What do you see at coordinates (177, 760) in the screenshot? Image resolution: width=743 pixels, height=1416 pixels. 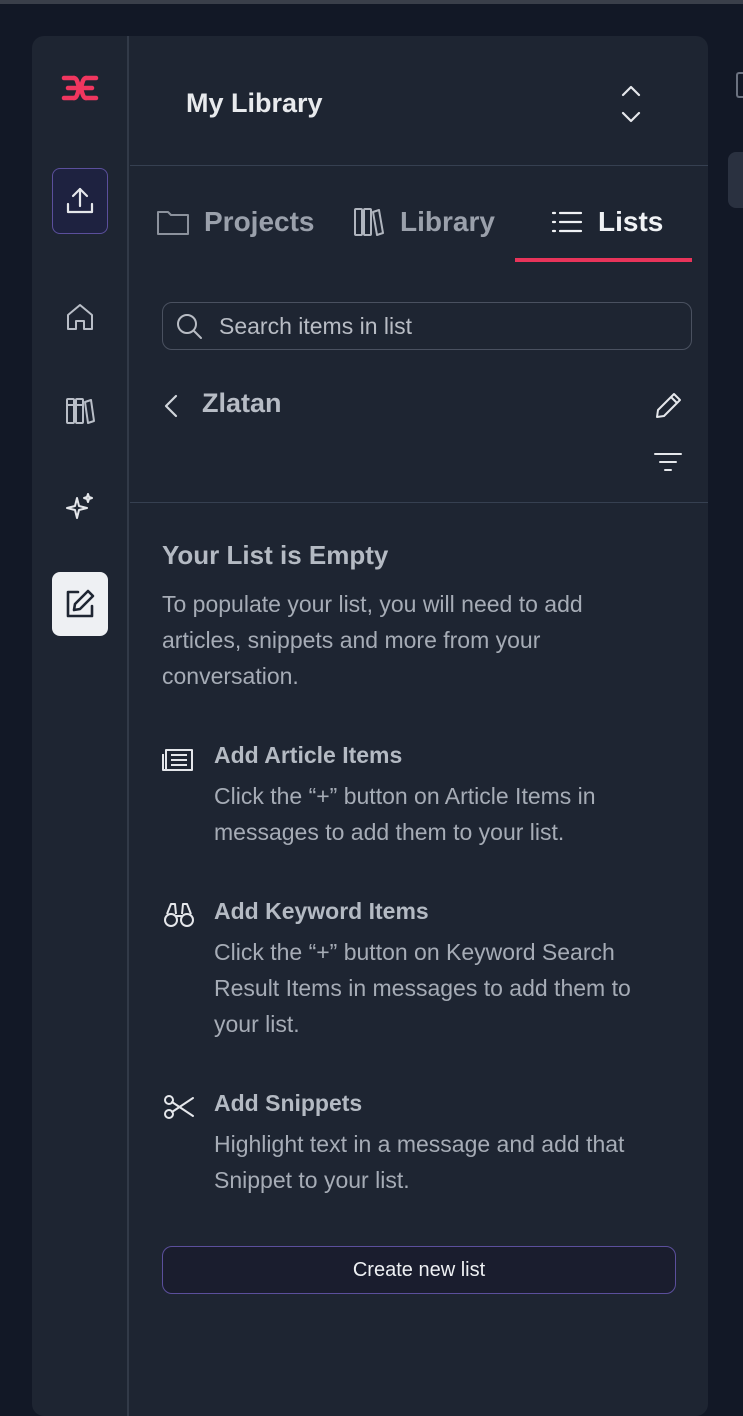 I see `article-icon` at bounding box center [177, 760].